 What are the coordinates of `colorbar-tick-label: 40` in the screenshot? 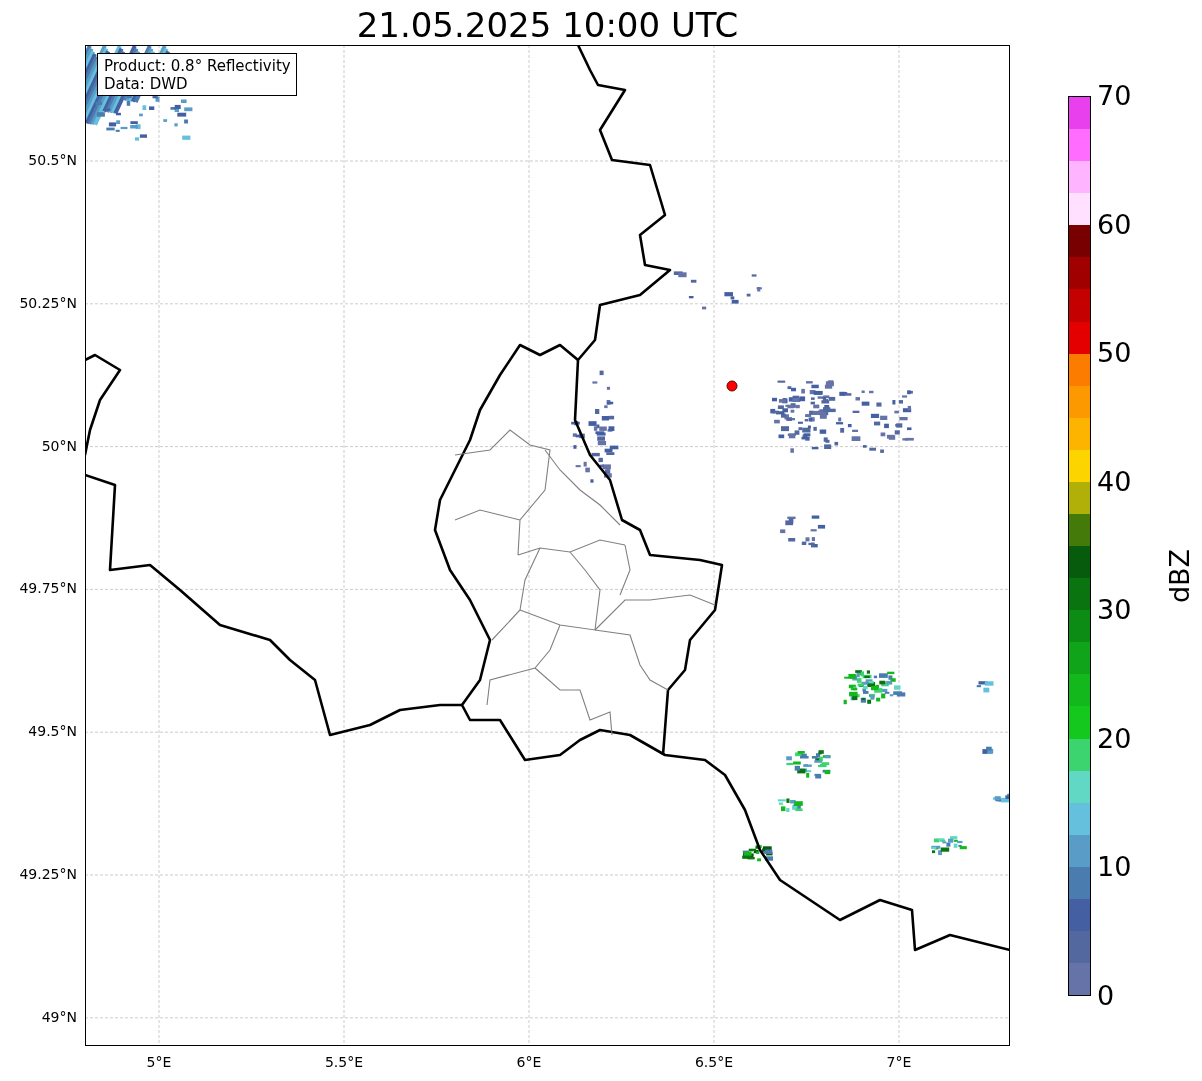 It's located at (1114, 481).